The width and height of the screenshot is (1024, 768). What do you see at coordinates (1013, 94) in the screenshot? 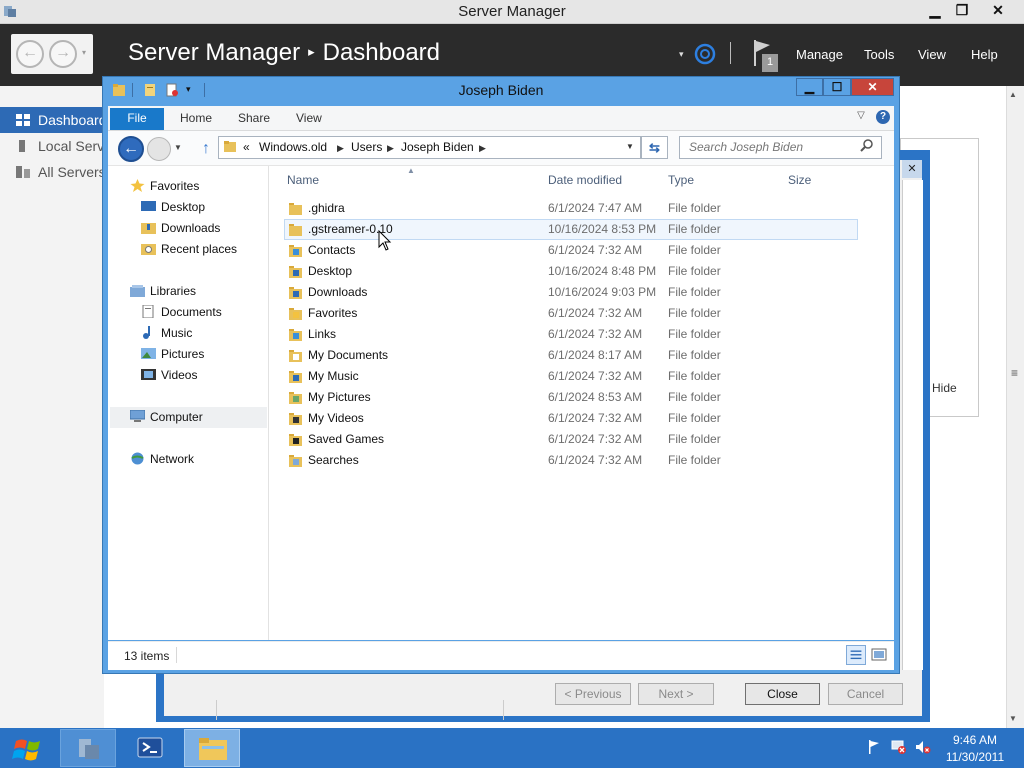
I see `scroll-up-icon: ▲` at bounding box center [1013, 94].